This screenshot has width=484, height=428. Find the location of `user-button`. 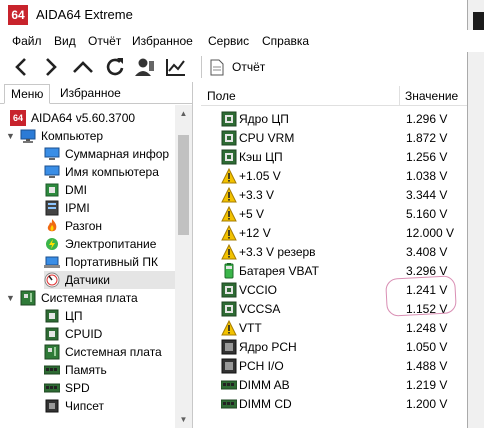

user-button is located at coordinates (145, 67).